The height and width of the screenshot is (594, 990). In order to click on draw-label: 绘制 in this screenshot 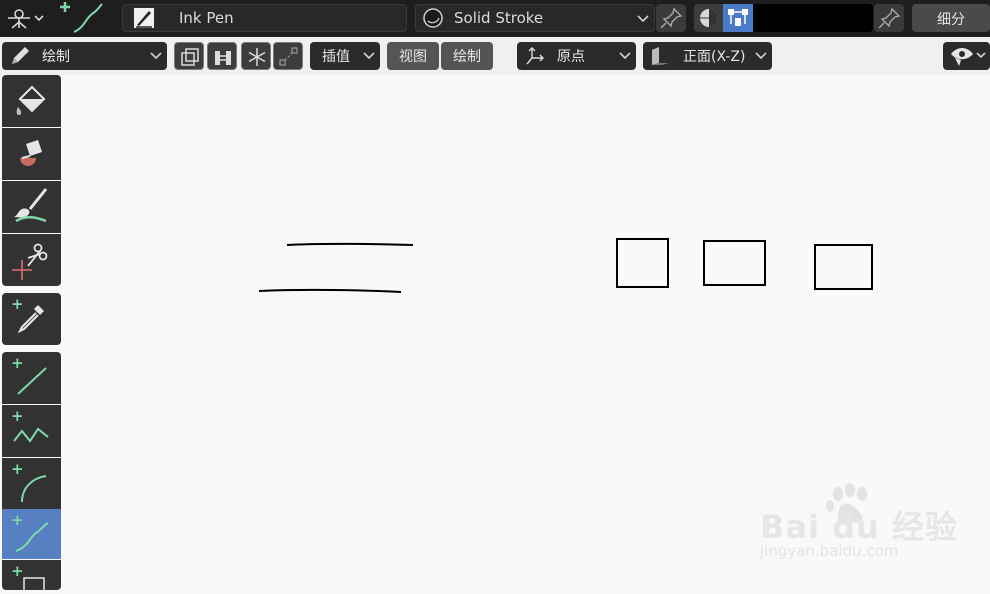, I will do `click(467, 57)`.